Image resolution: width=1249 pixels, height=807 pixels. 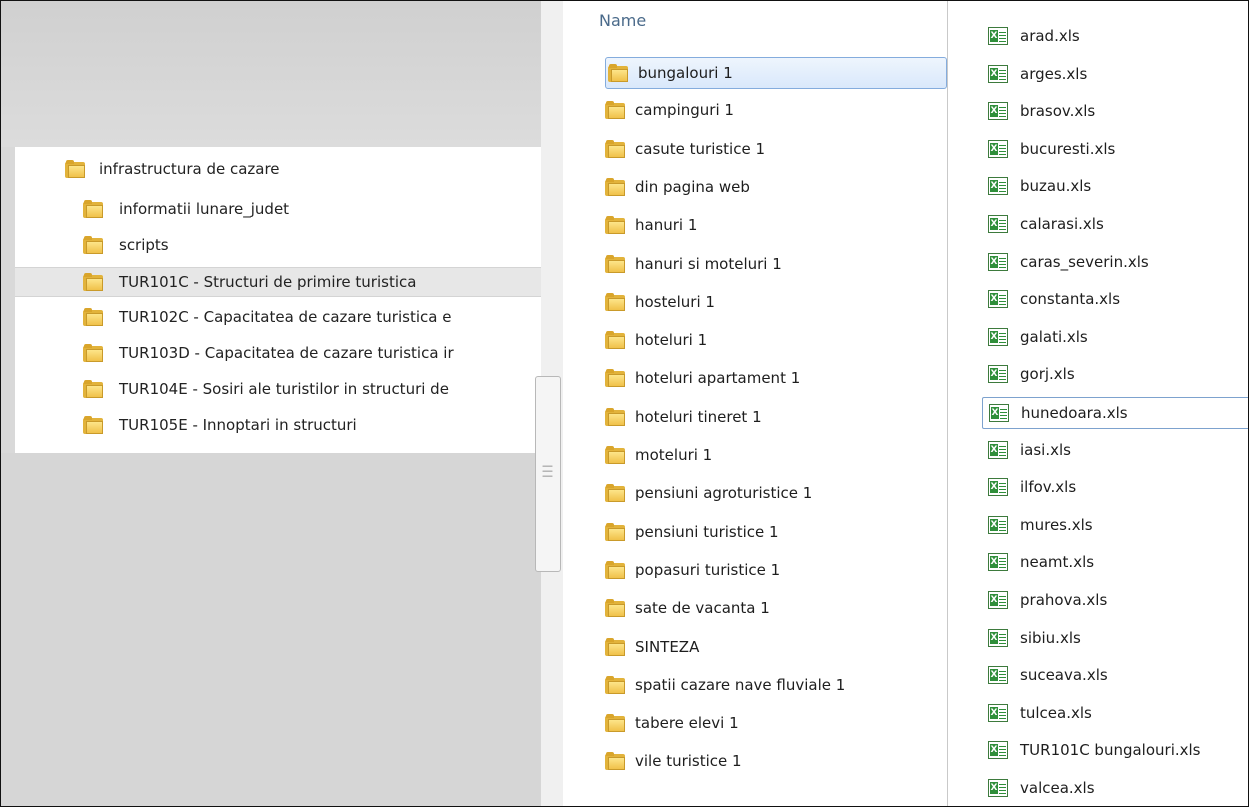 I want to click on item-label: valcea.xls, so click(x=1057, y=788).